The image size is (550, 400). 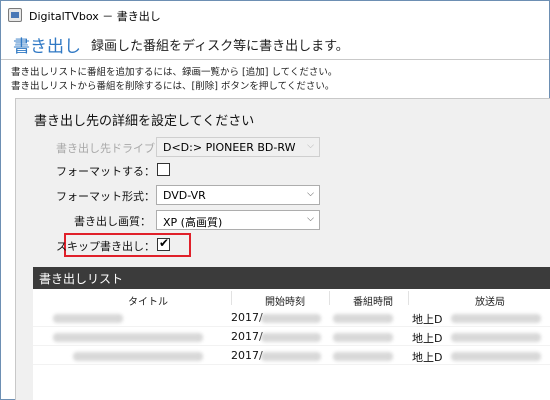 I want to click on column-title: タイトル, so click(x=148, y=300).